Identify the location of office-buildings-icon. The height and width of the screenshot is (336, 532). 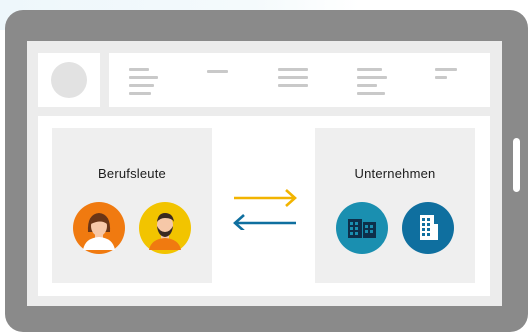
(362, 228).